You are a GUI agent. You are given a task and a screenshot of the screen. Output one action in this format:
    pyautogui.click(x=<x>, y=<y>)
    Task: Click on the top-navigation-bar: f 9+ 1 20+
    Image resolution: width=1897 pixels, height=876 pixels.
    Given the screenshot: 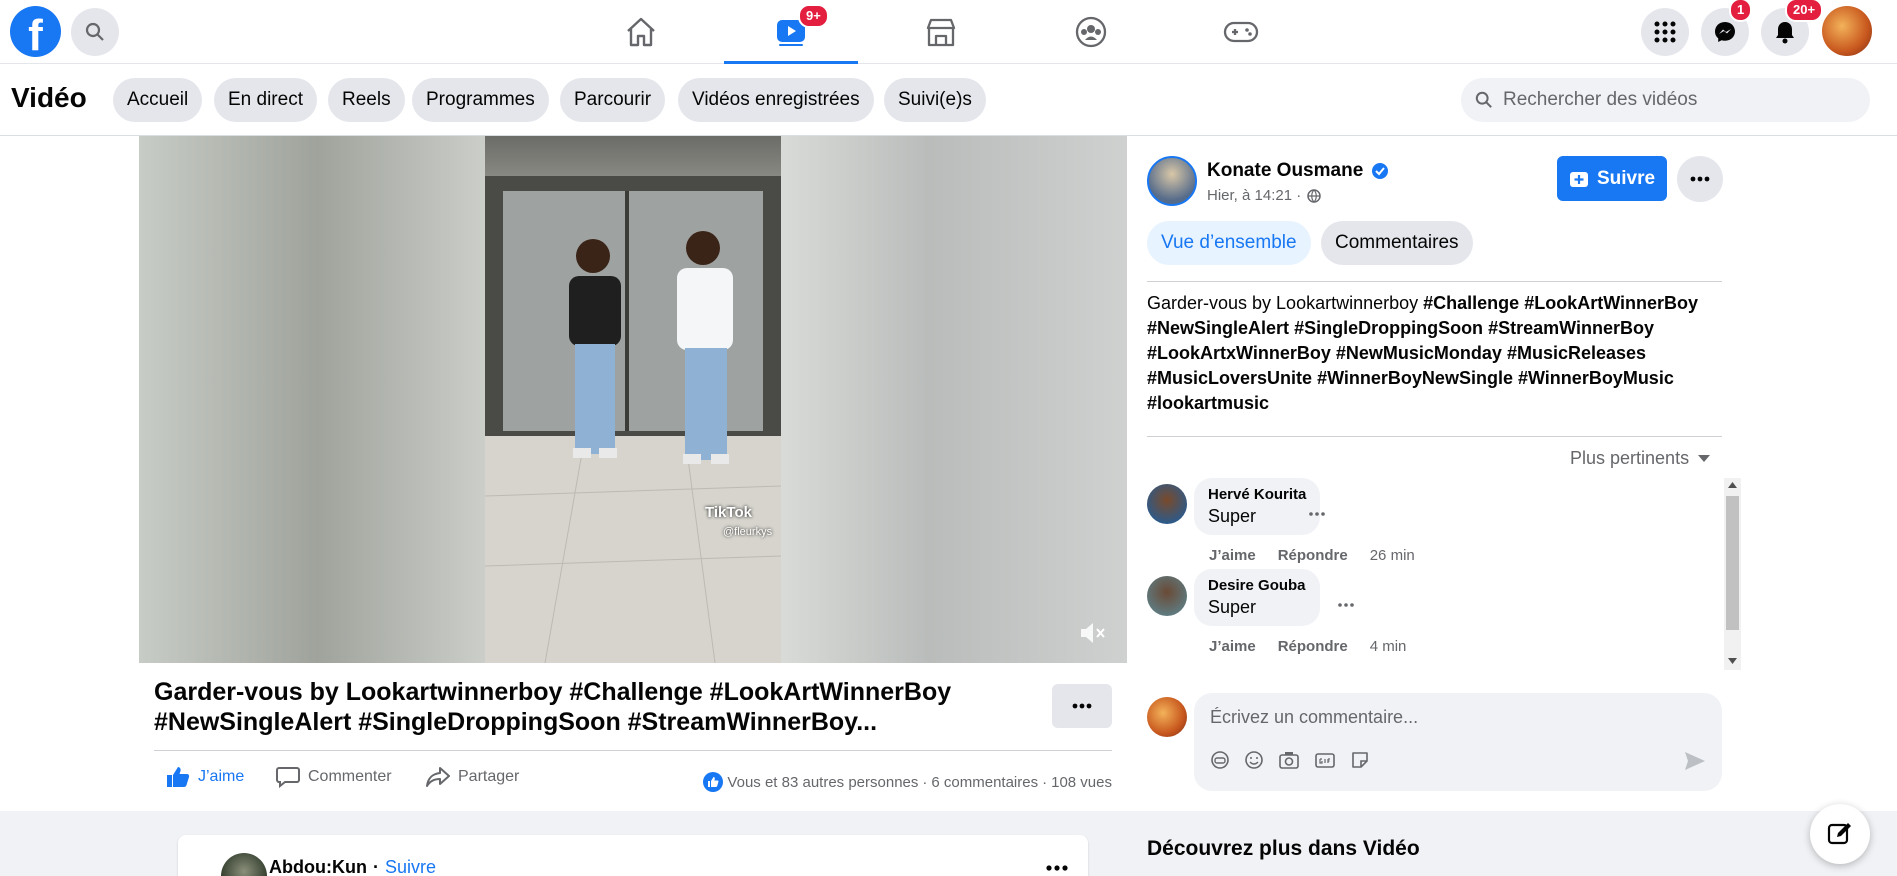 What is the action you would take?
    pyautogui.click(x=948, y=32)
    